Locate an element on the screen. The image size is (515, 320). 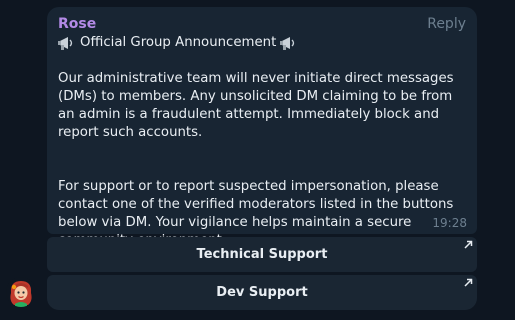
dev-support-button: Dev Support is located at coordinates (262, 292).